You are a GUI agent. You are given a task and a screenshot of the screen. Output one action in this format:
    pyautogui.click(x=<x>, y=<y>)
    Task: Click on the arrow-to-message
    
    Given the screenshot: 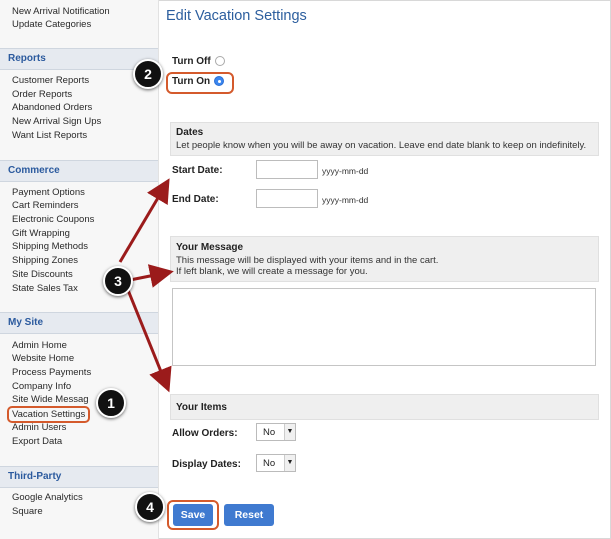 What is the action you would take?
    pyautogui.click(x=151, y=276)
    